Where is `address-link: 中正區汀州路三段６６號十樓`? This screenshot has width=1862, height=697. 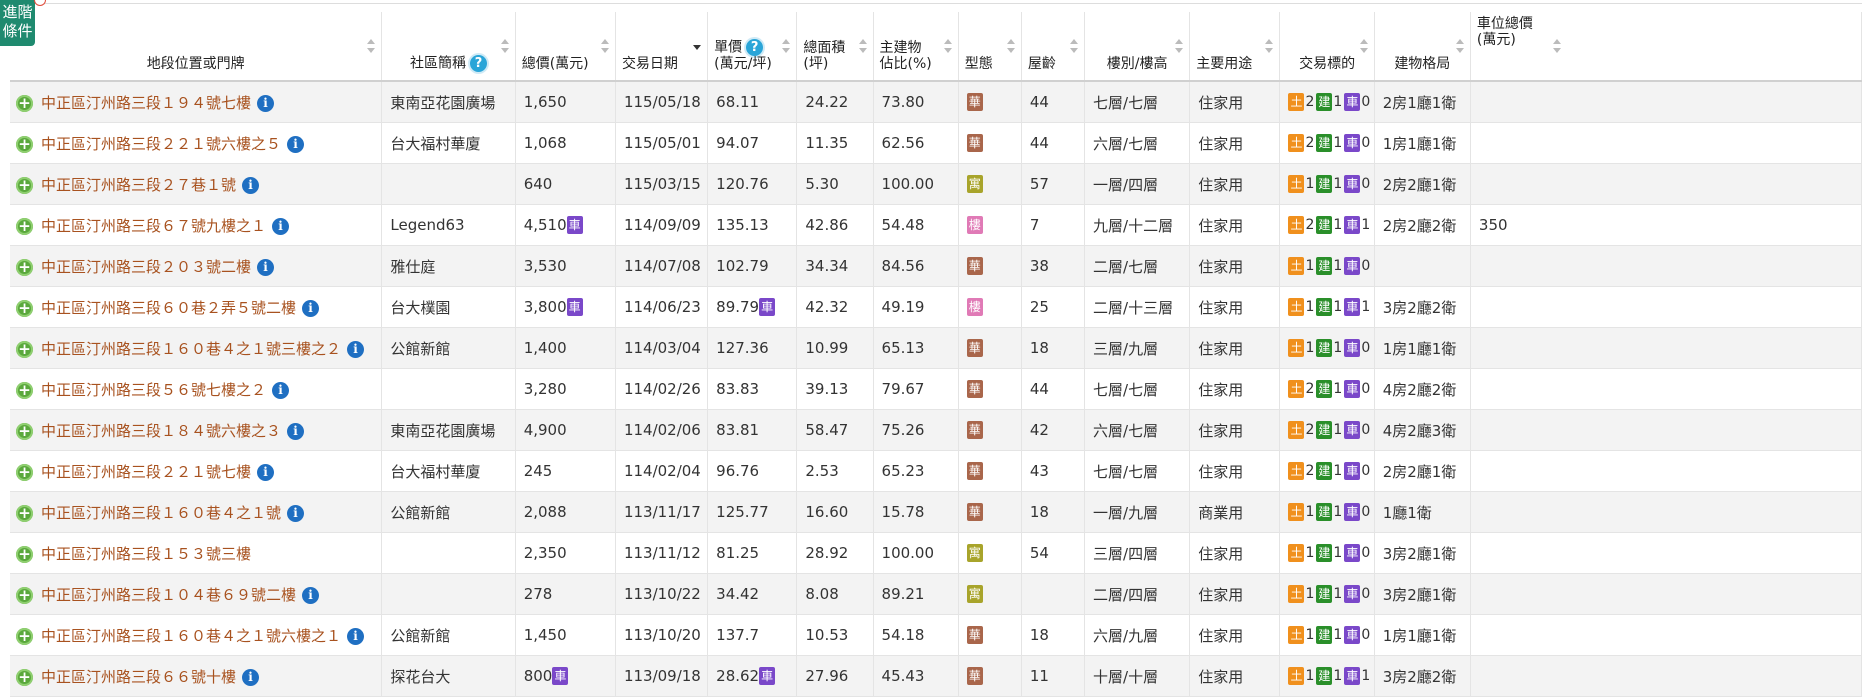
address-link: 中正區汀州路三段６６號十樓 is located at coordinates (138, 677).